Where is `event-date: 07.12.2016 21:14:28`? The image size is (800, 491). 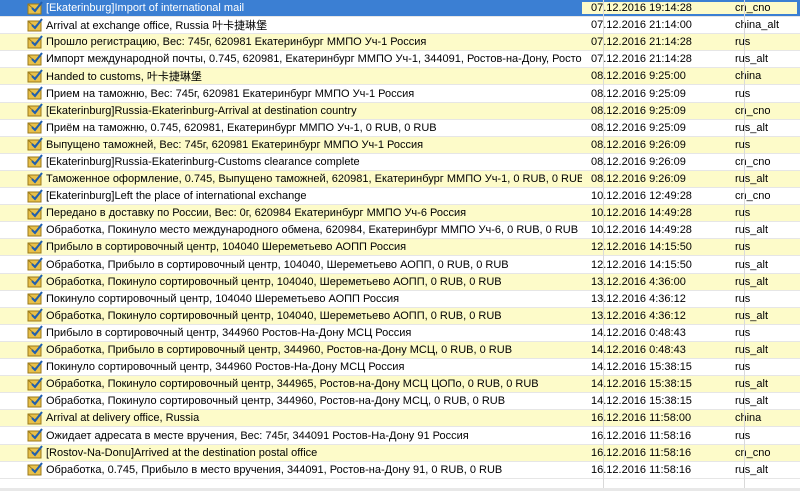
event-date: 07.12.2016 21:14:28 is located at coordinates (641, 42).